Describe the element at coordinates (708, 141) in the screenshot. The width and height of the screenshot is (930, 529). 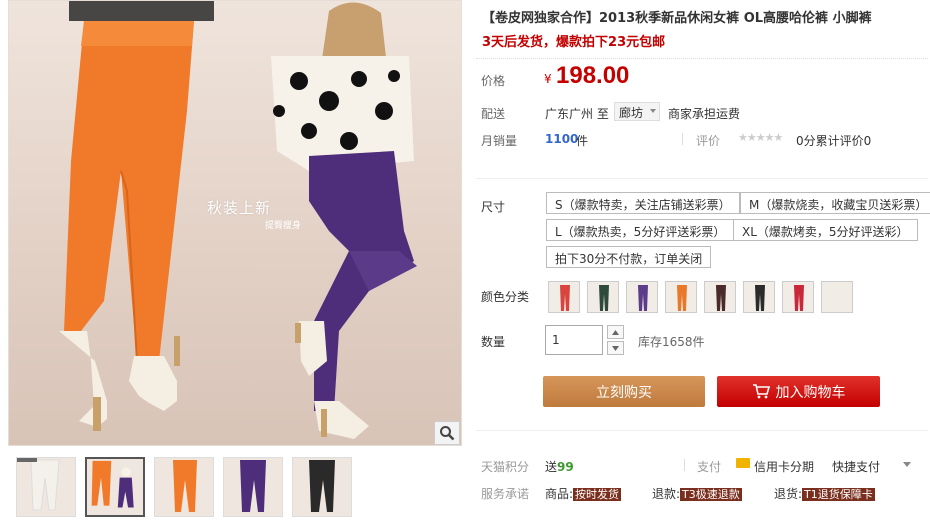
I see `review-label: 评价` at that location.